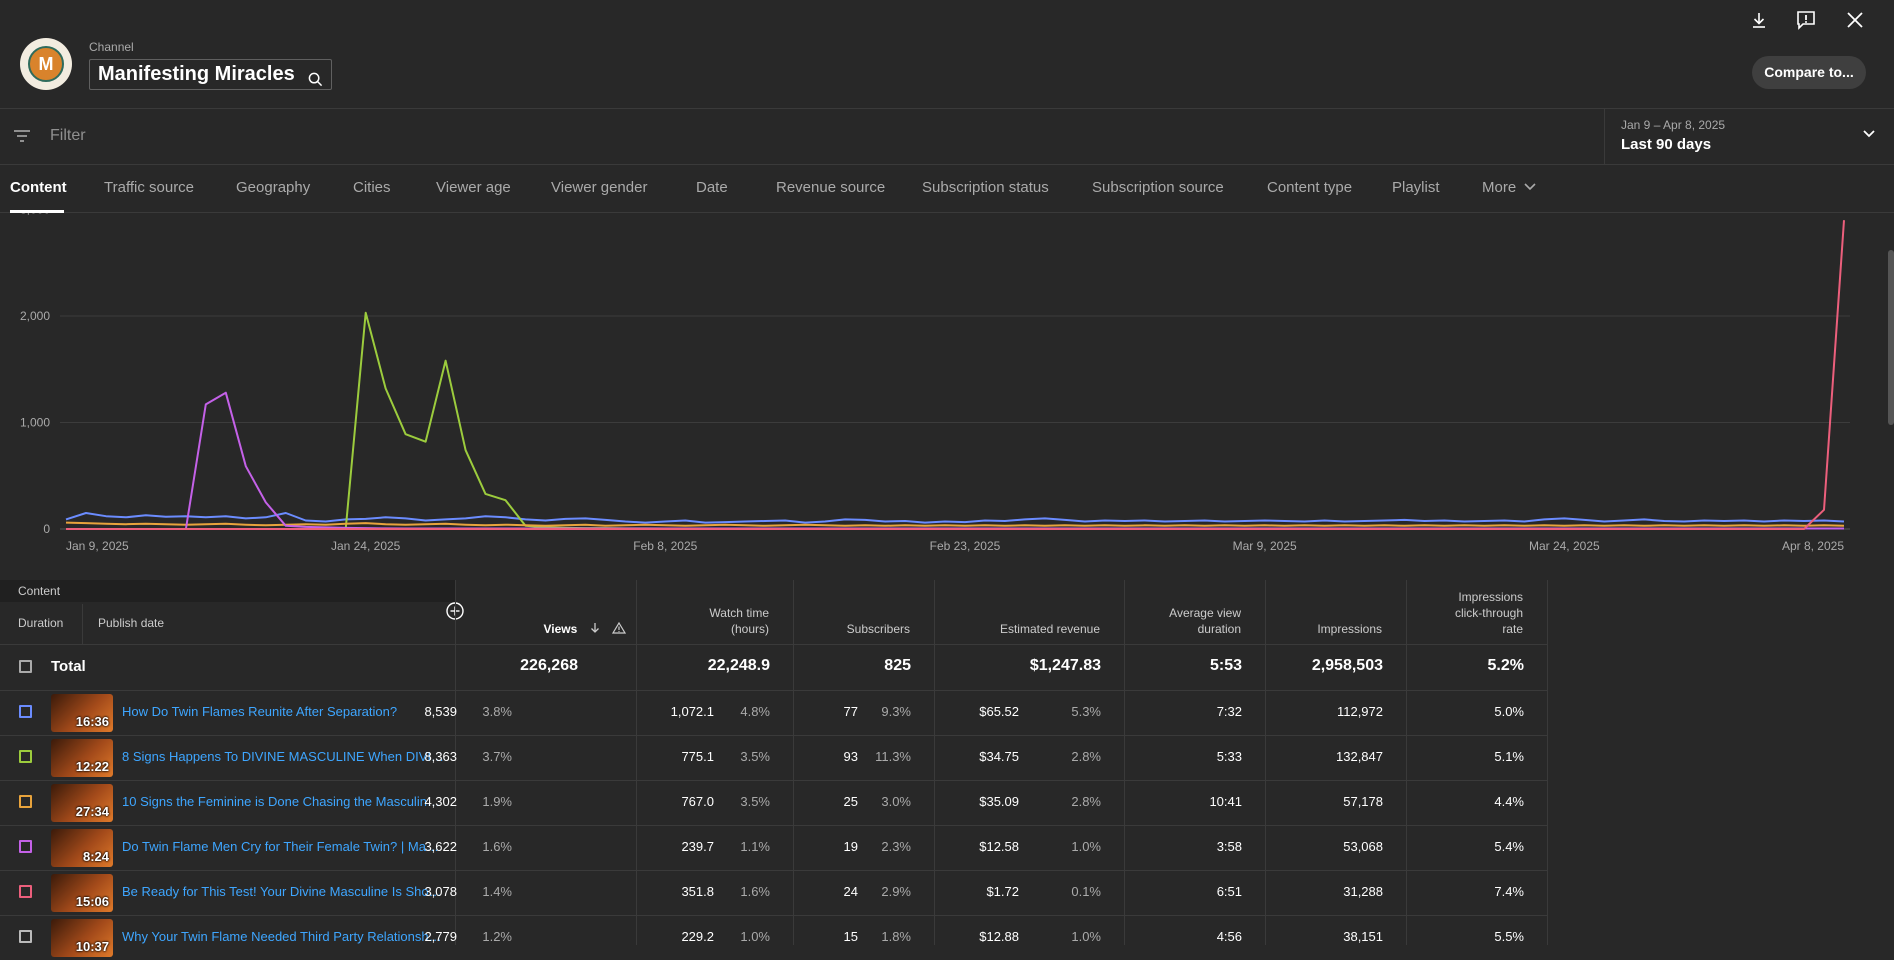 The image size is (1894, 960). I want to click on cell-revenue: $12.88, so click(999, 936).